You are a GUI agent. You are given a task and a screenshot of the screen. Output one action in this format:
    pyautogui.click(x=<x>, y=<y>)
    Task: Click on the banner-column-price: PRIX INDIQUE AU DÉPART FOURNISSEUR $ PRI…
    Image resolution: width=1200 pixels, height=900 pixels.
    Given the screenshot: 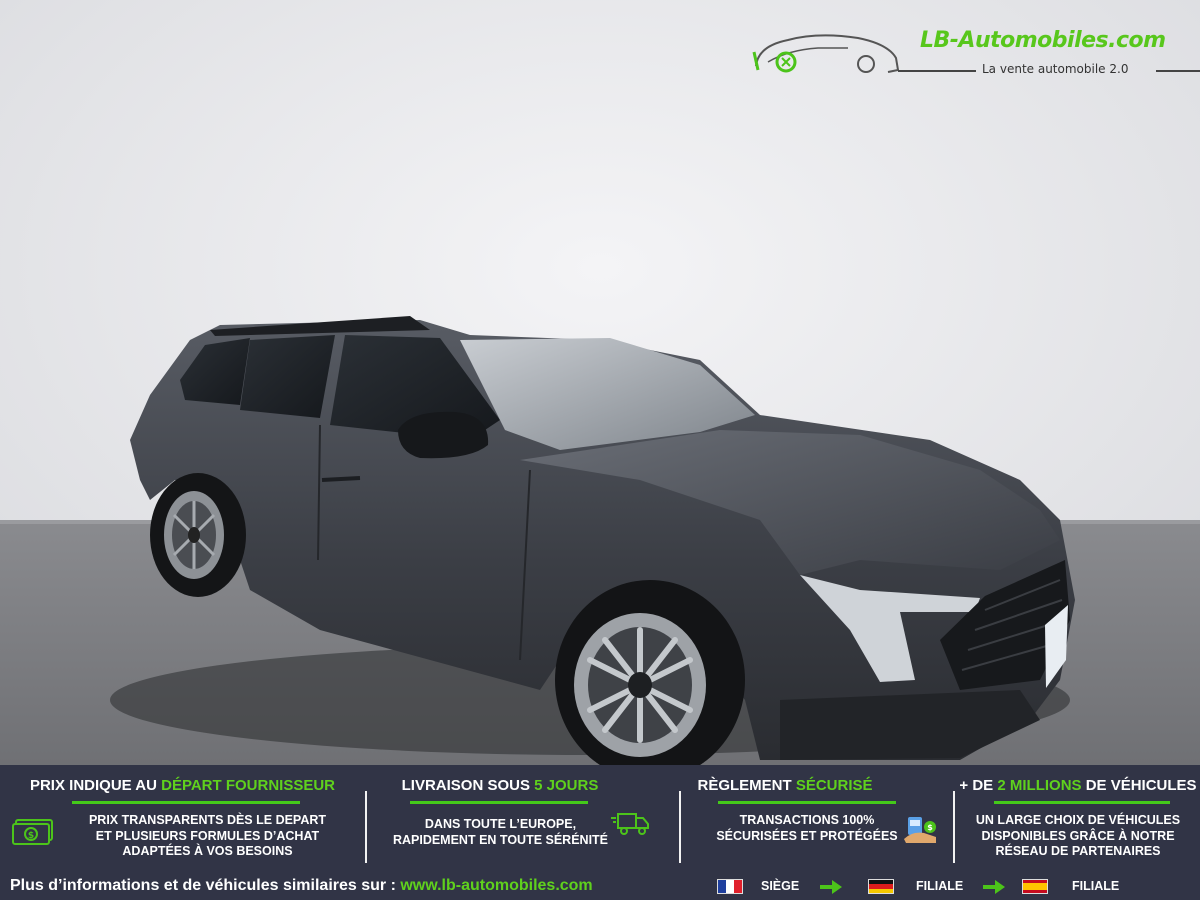 What is the action you would take?
    pyautogui.click(x=182, y=818)
    